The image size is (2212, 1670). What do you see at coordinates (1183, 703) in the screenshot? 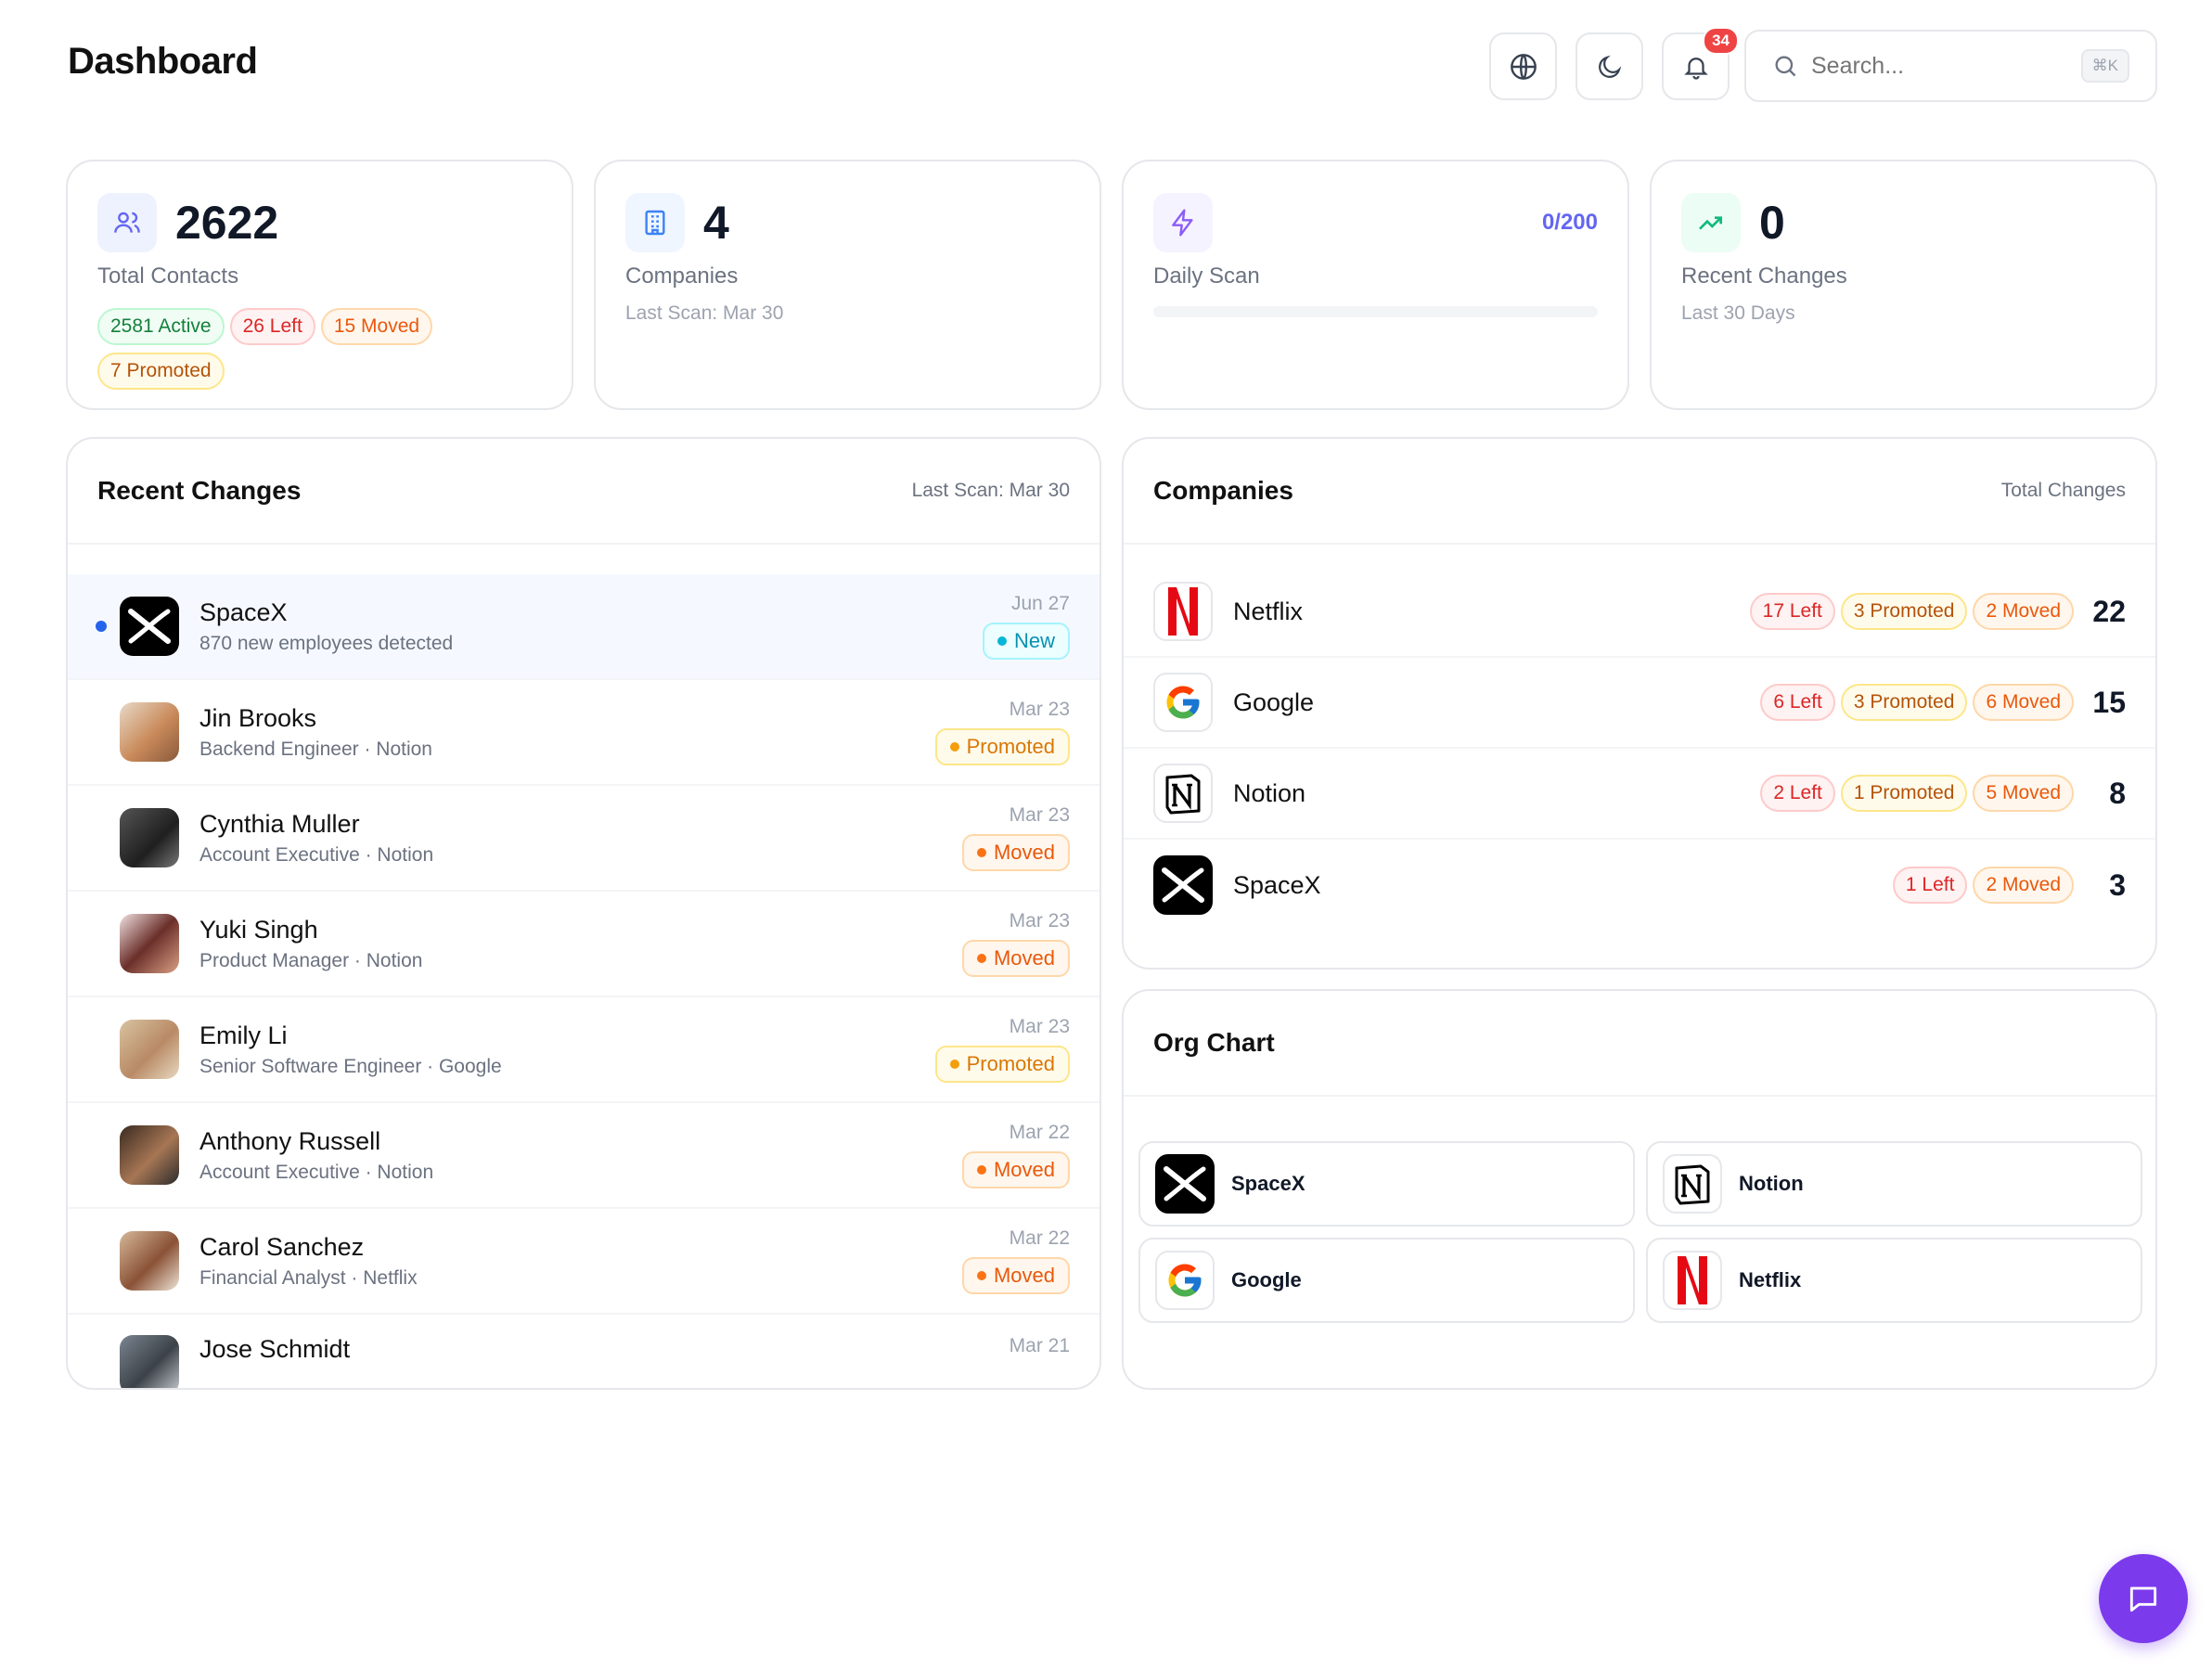
I see `google-logo-icon` at bounding box center [1183, 703].